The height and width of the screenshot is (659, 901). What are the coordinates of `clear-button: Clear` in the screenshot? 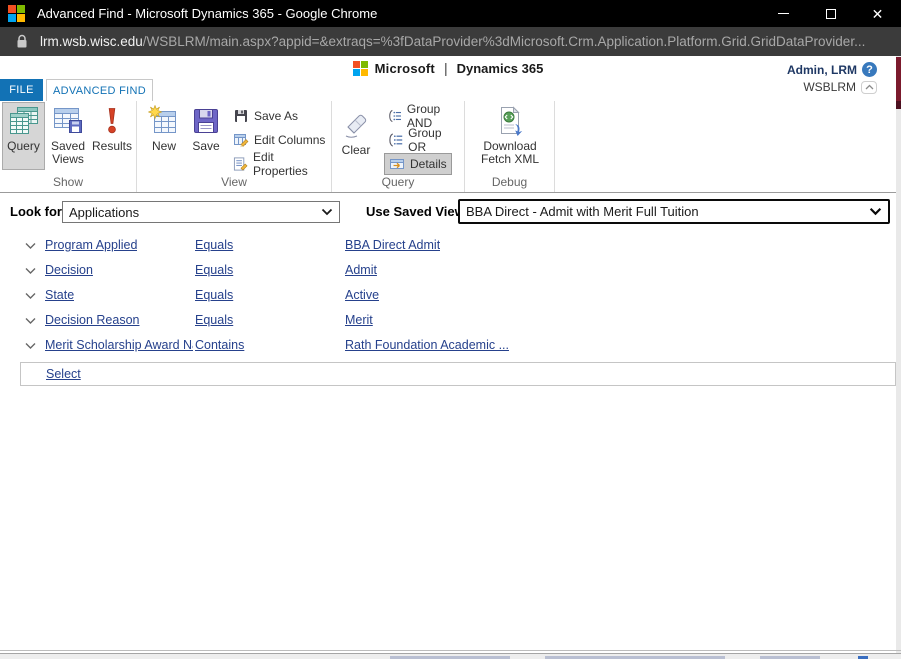 It's located at (356, 136).